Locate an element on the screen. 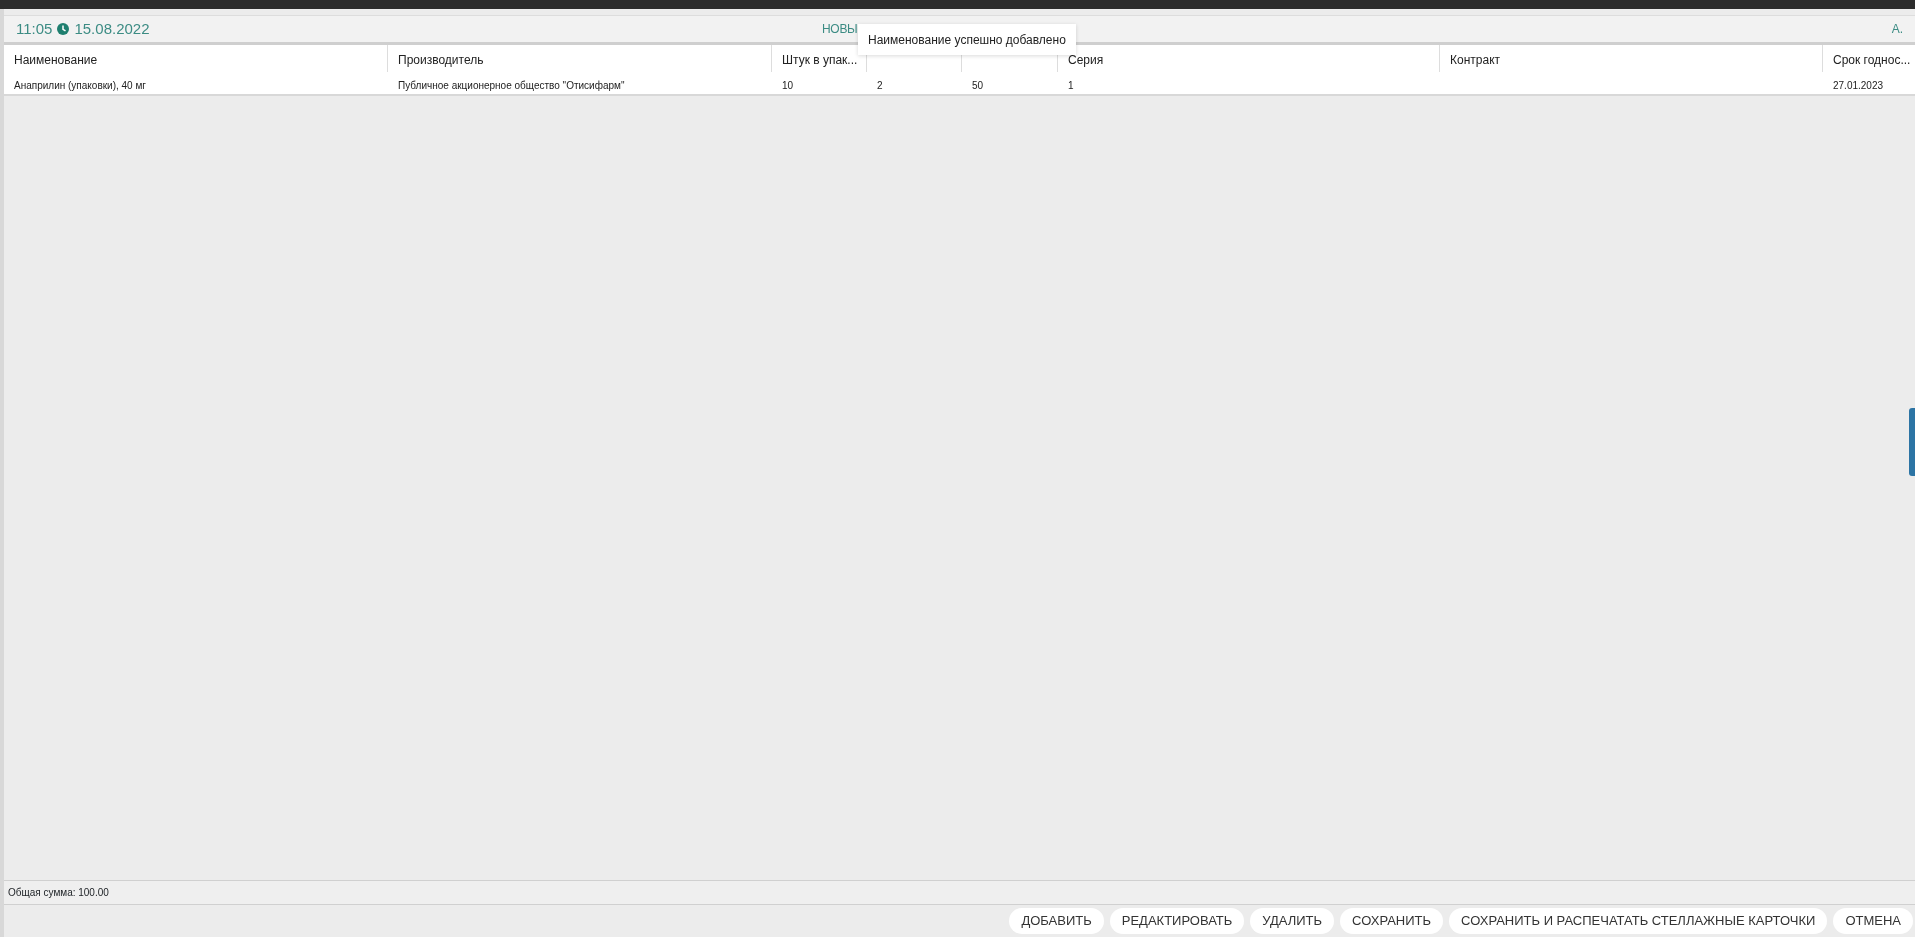 This screenshot has height=937, width=1915. table-cell-text: Анаприлин (упаковки), 40 мг is located at coordinates (80, 86).